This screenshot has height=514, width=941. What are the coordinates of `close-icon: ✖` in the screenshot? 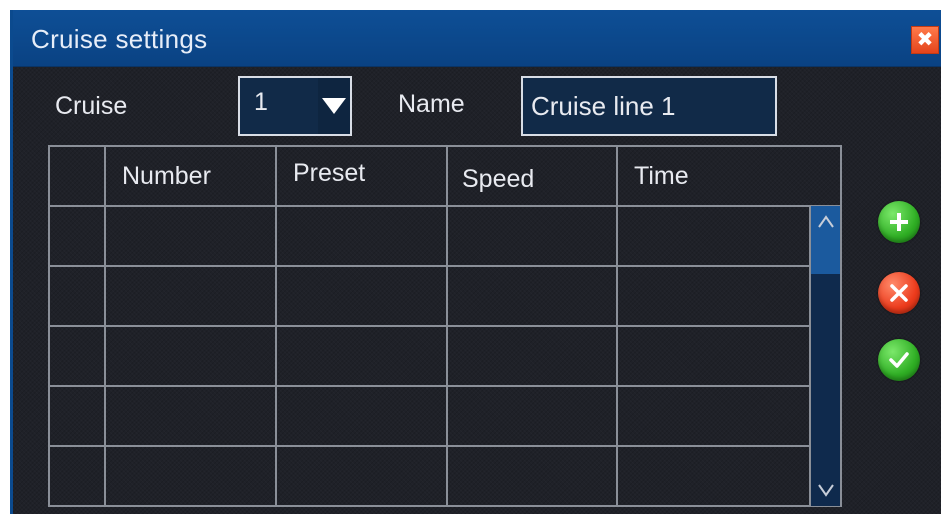 It's located at (925, 40).